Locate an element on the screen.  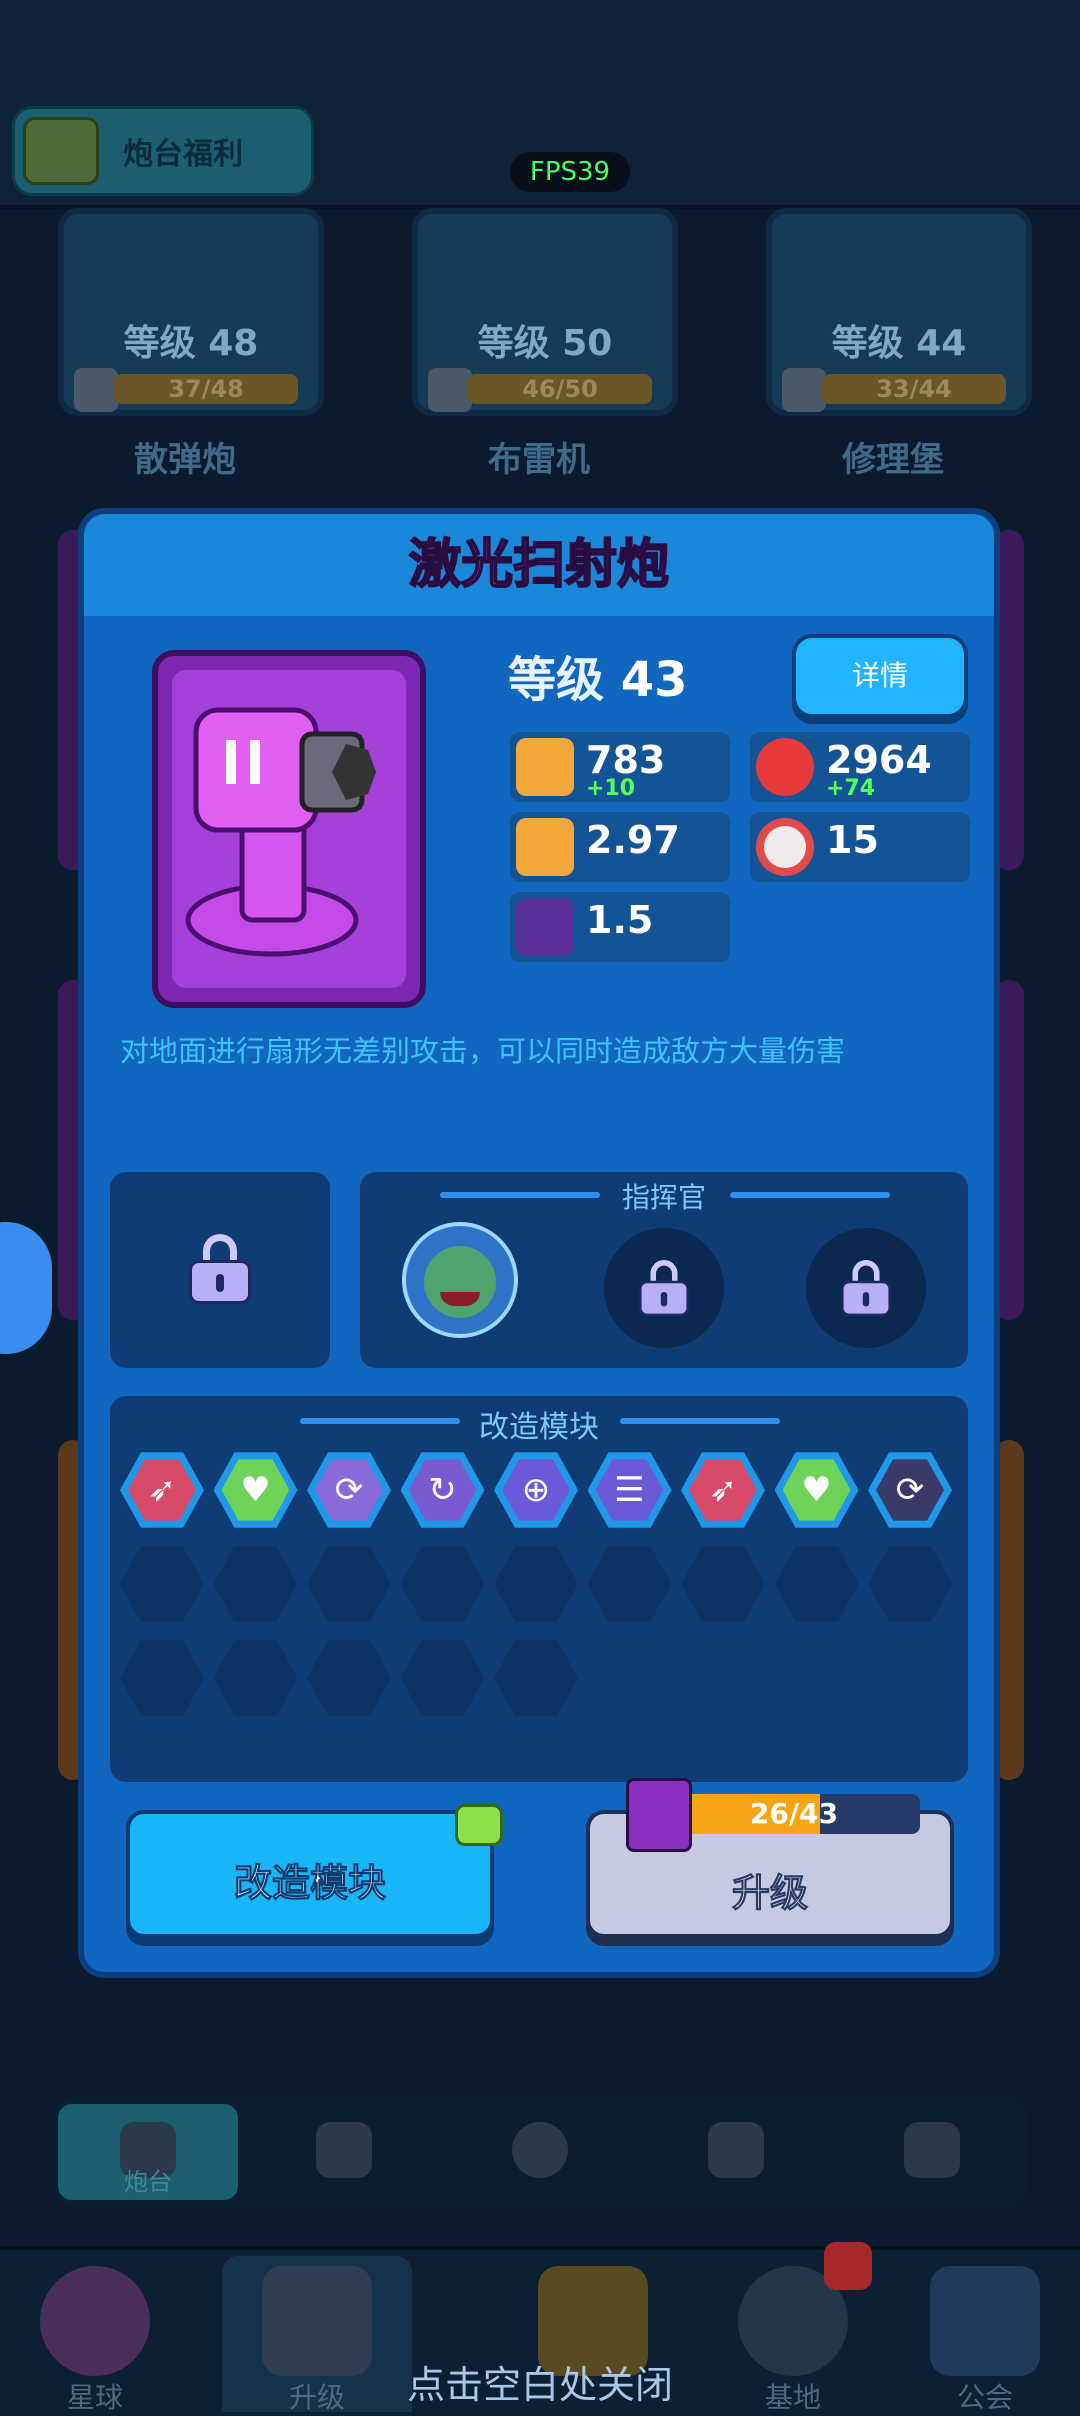
floating-side-button is located at coordinates (26, 1288).